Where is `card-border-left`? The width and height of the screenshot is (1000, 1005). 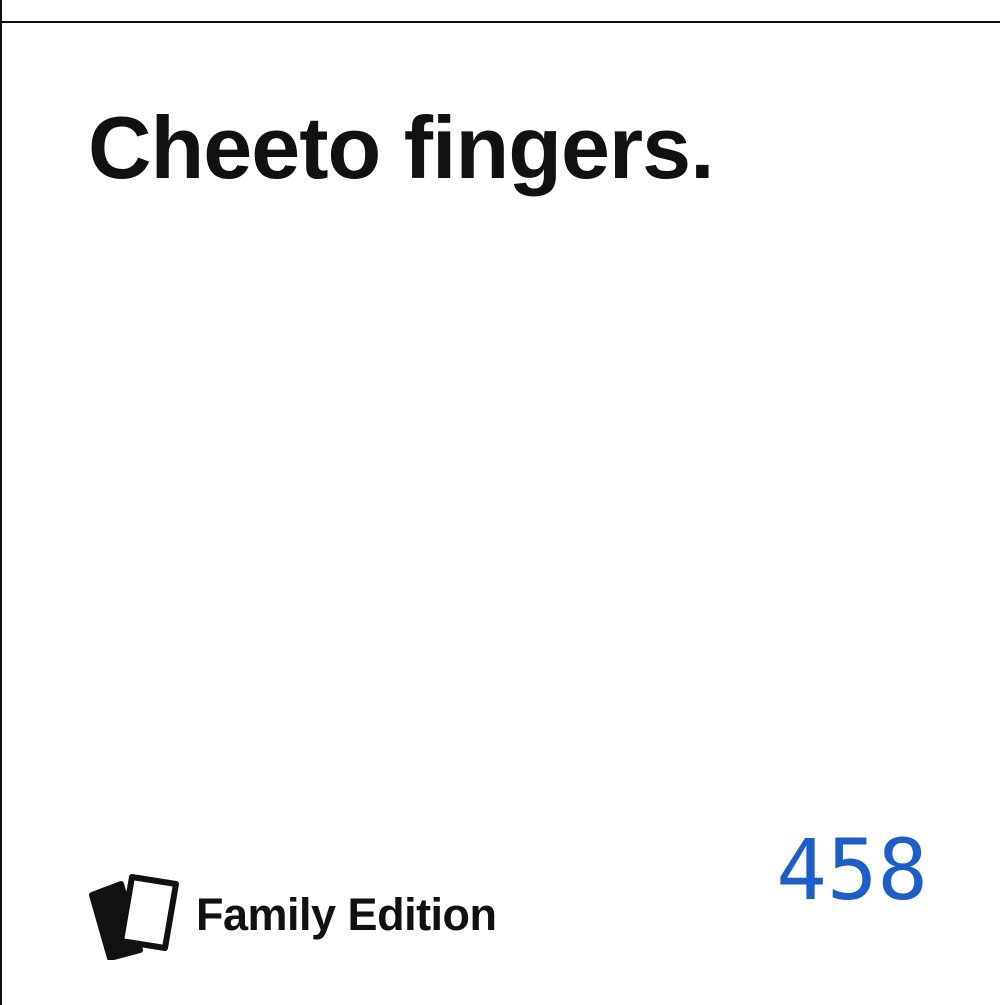 card-border-left is located at coordinates (1, 502).